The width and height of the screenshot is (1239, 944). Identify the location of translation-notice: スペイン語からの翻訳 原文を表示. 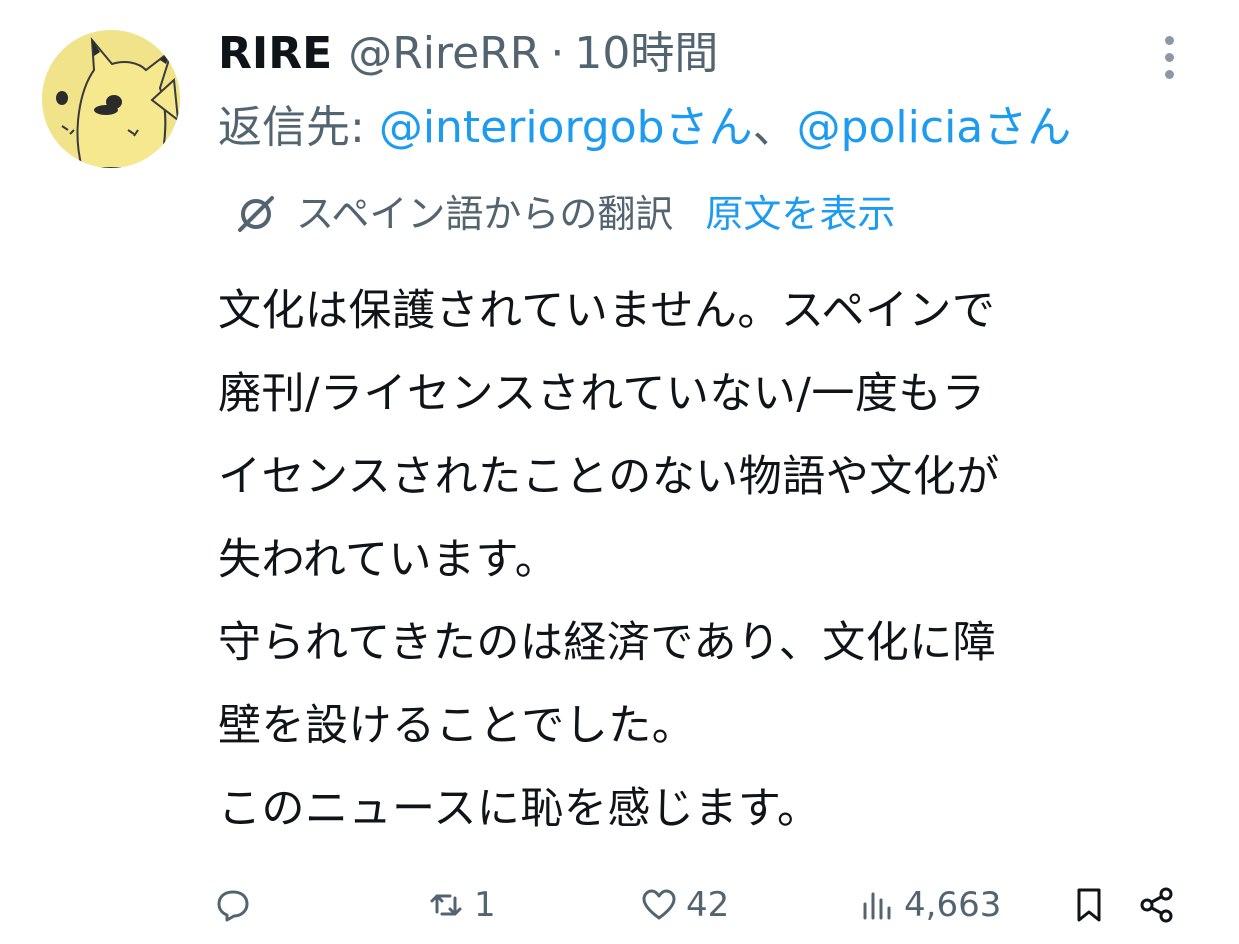
(563, 214).